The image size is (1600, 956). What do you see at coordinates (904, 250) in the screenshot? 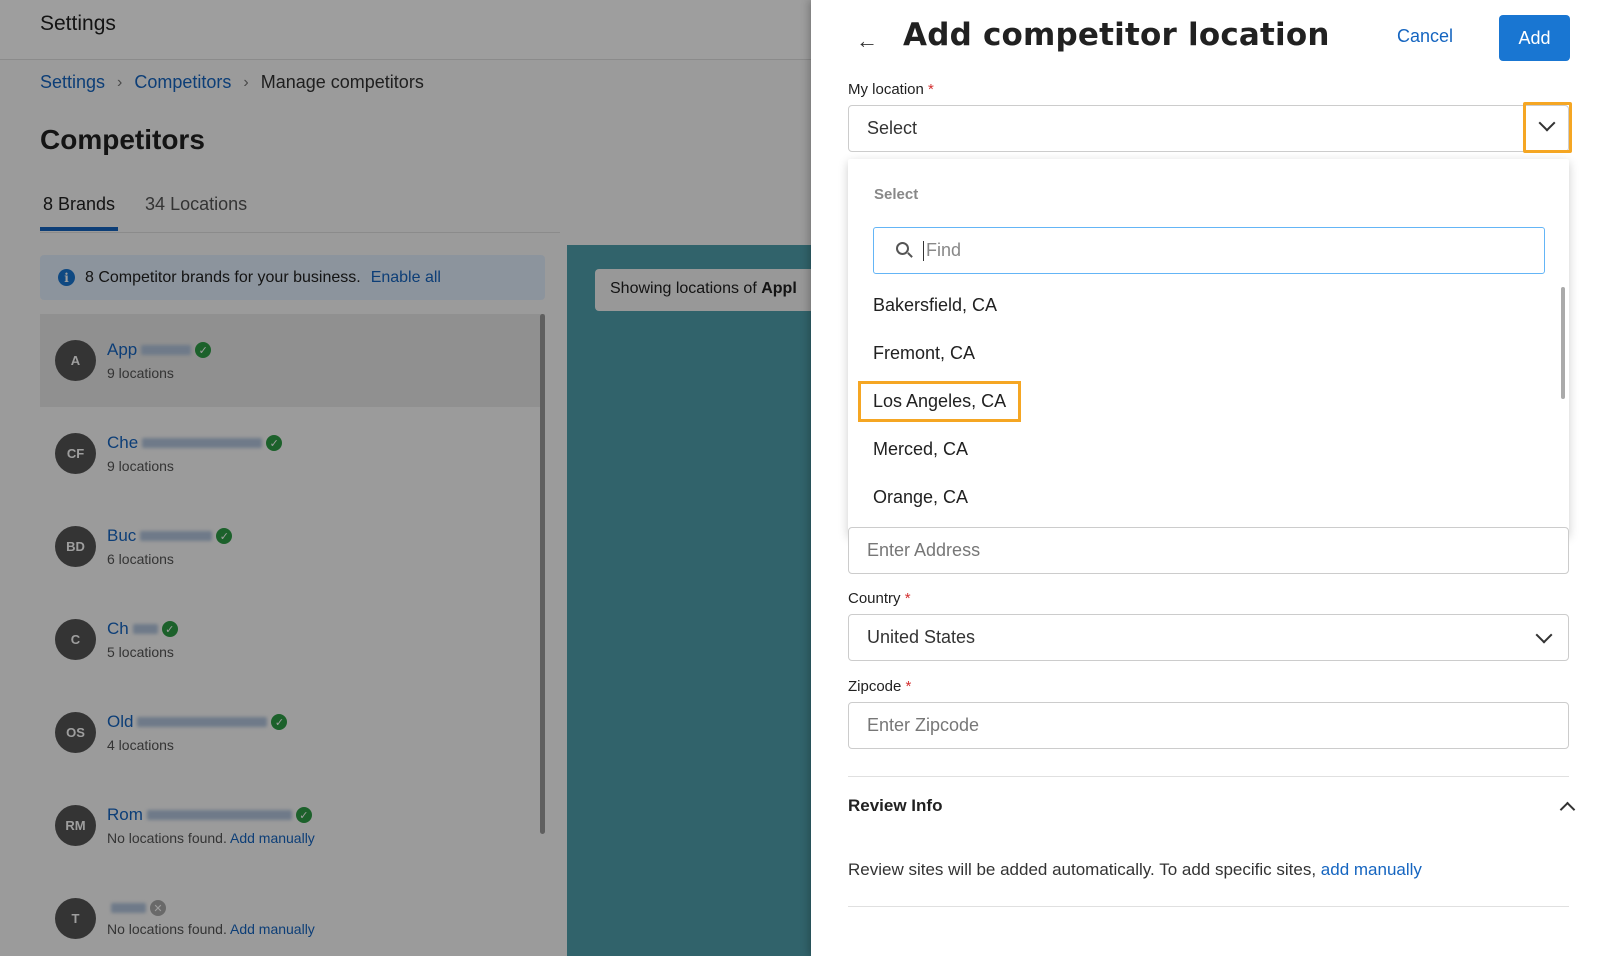
I see `search-icon` at bounding box center [904, 250].